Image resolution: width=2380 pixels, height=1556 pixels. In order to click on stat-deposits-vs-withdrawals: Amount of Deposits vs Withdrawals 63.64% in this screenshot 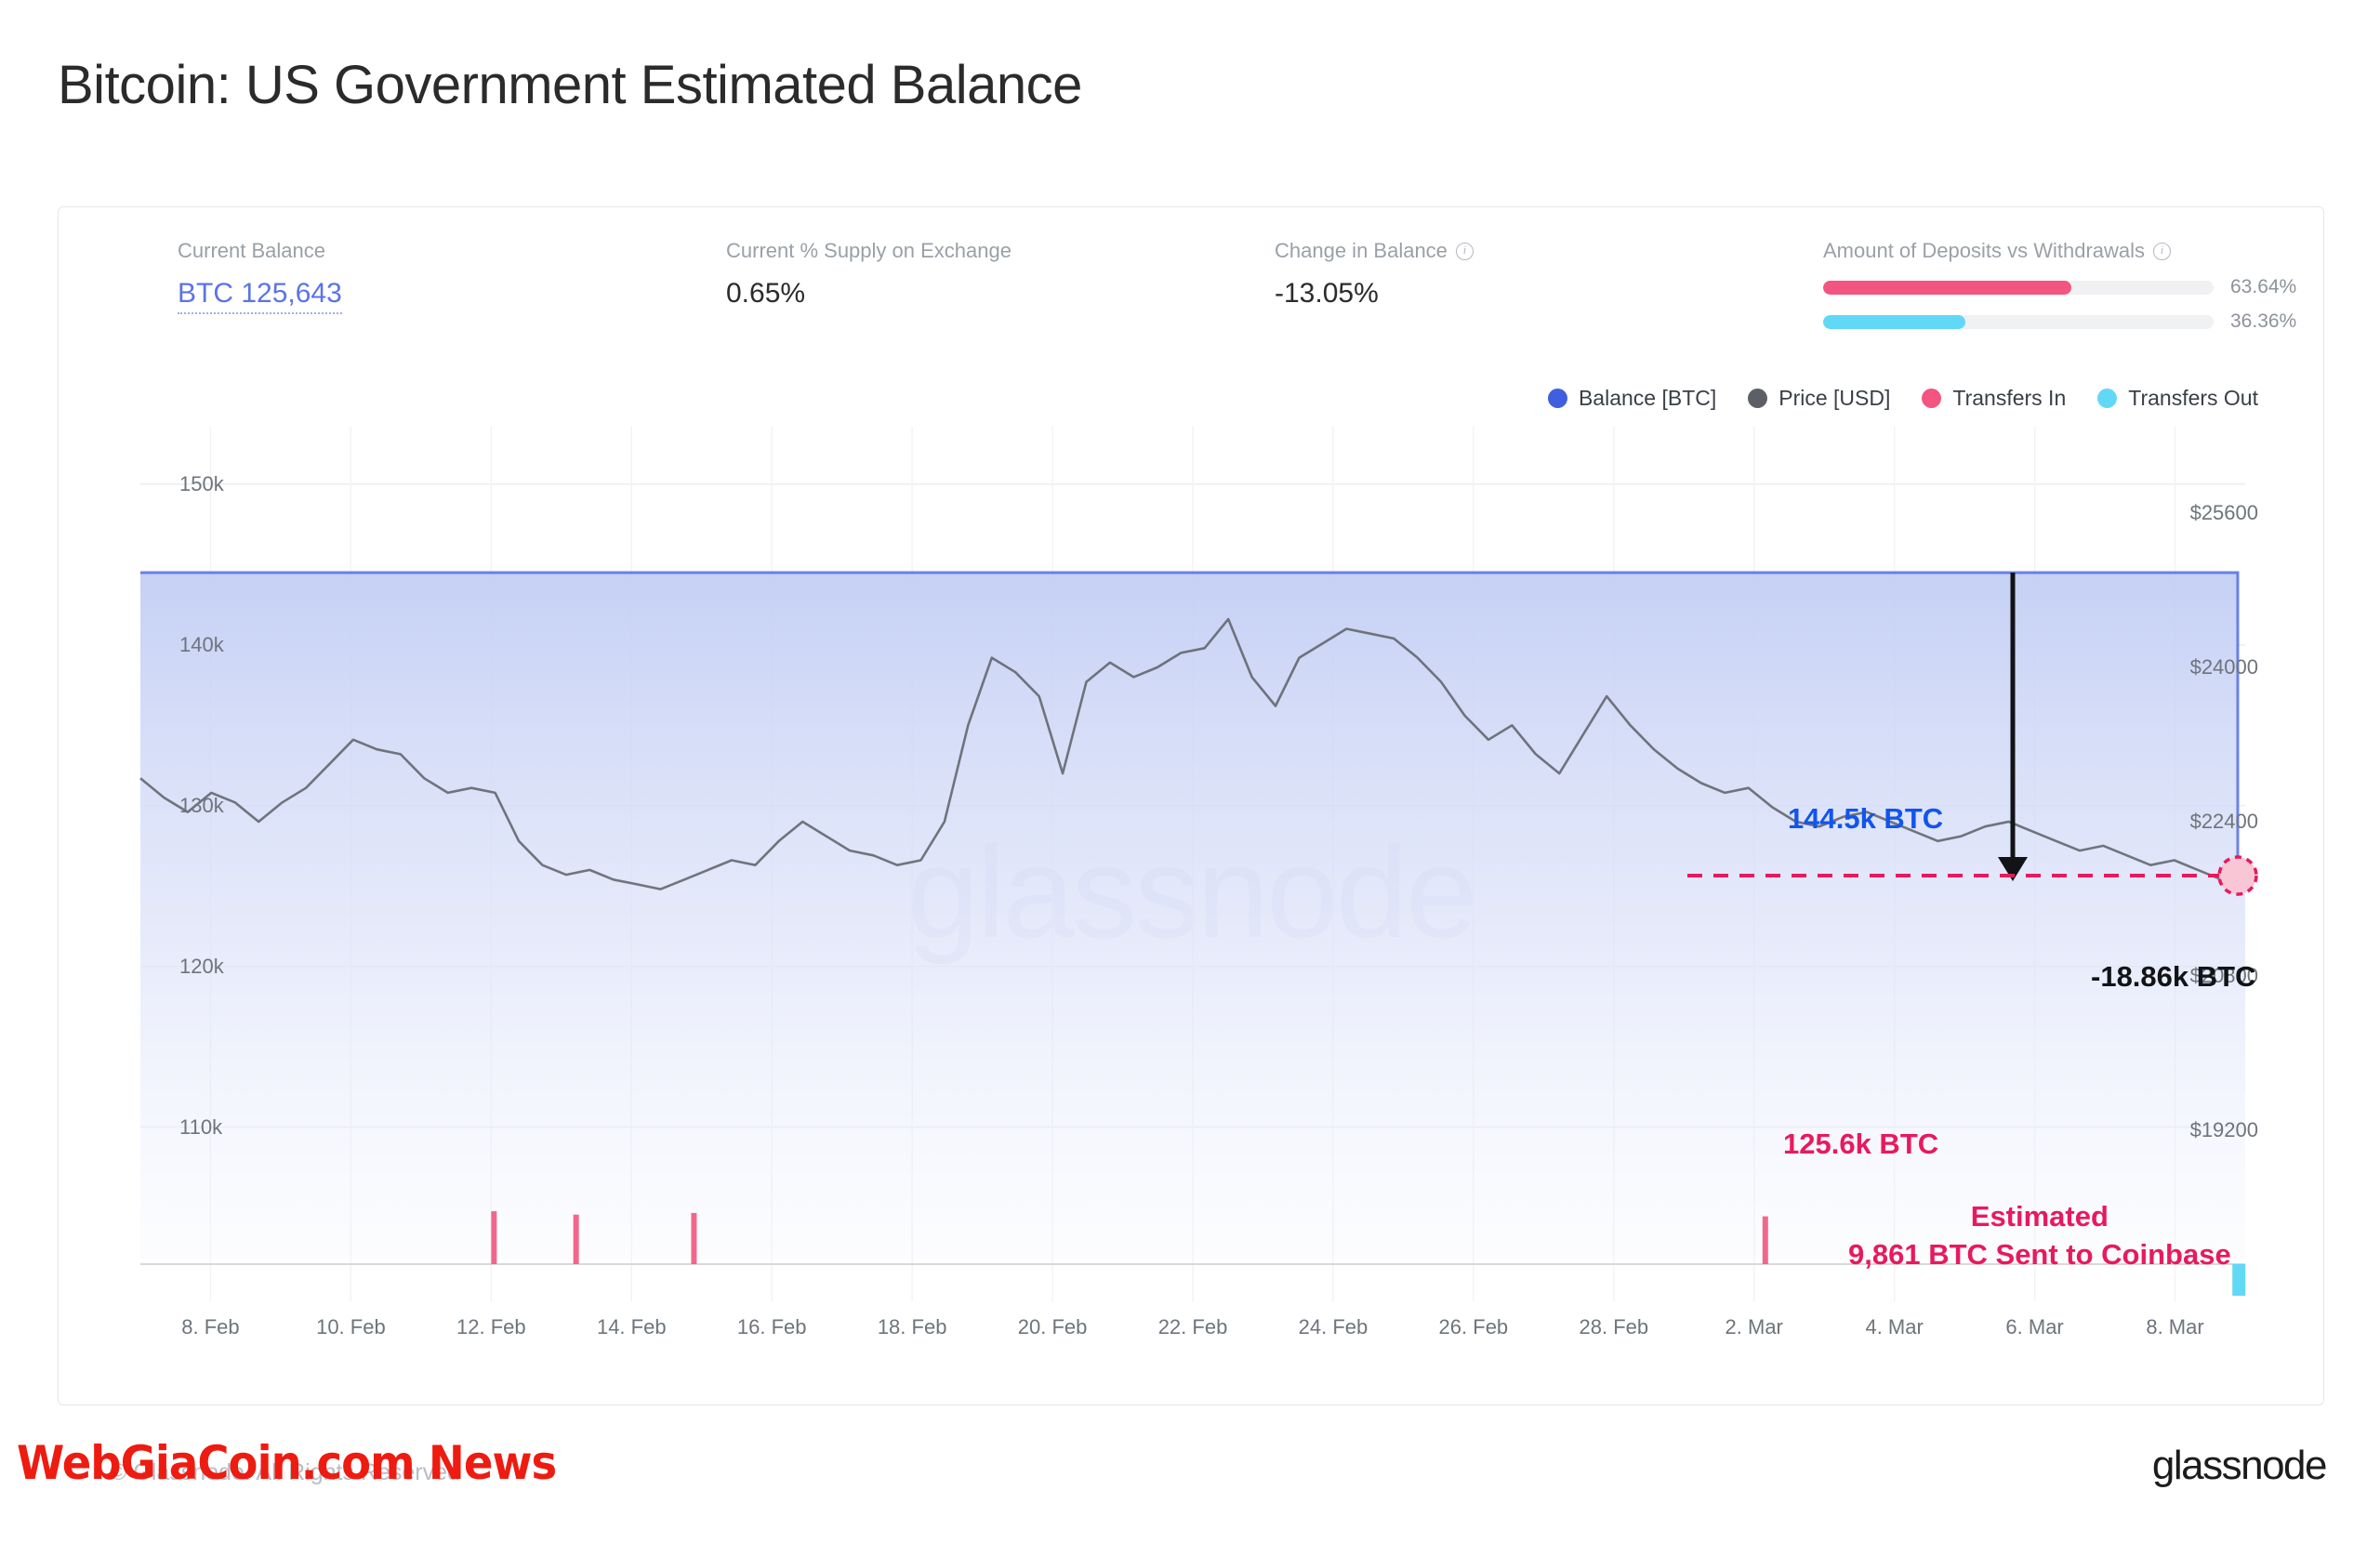, I will do `click(2059, 292)`.